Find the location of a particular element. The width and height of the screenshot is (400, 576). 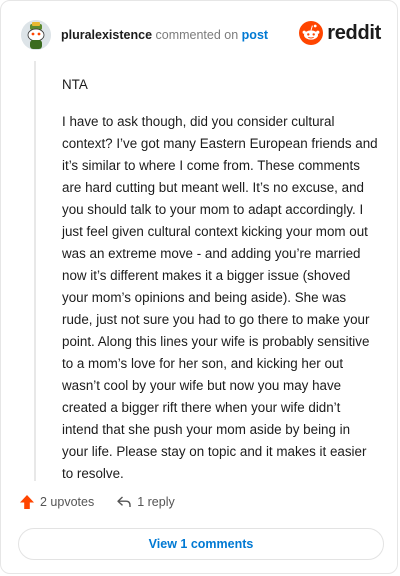

comment-byline: pluralexistence commented on post is located at coordinates (164, 35).